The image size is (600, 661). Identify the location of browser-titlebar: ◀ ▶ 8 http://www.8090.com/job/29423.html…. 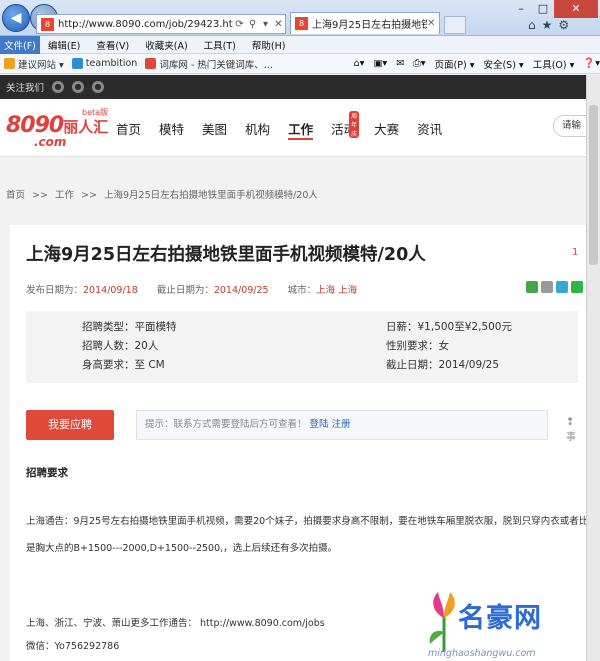
(300, 18).